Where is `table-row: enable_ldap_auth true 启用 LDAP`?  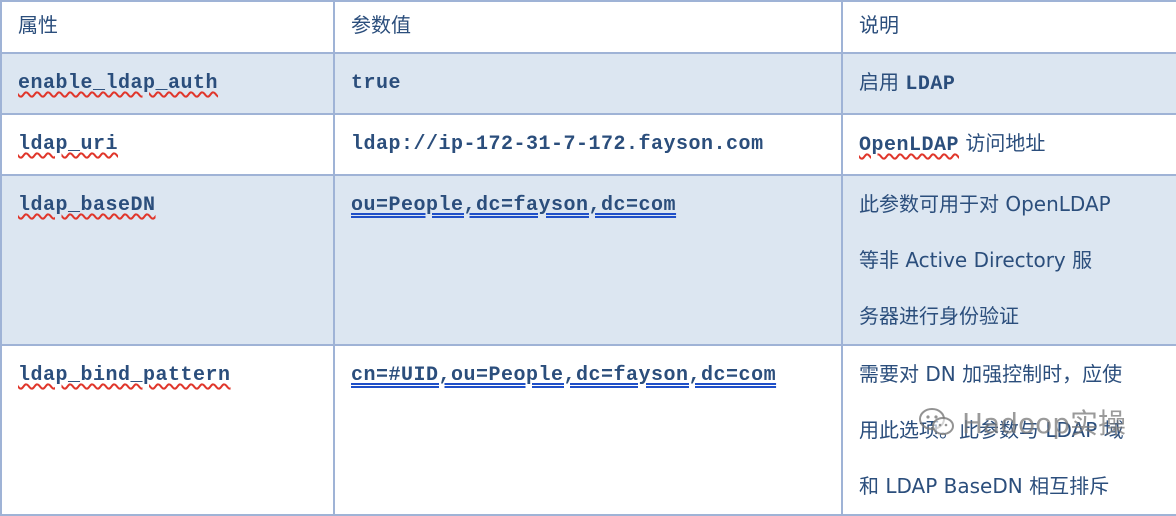 table-row: enable_ldap_auth true 启用 LDAP is located at coordinates (588, 83).